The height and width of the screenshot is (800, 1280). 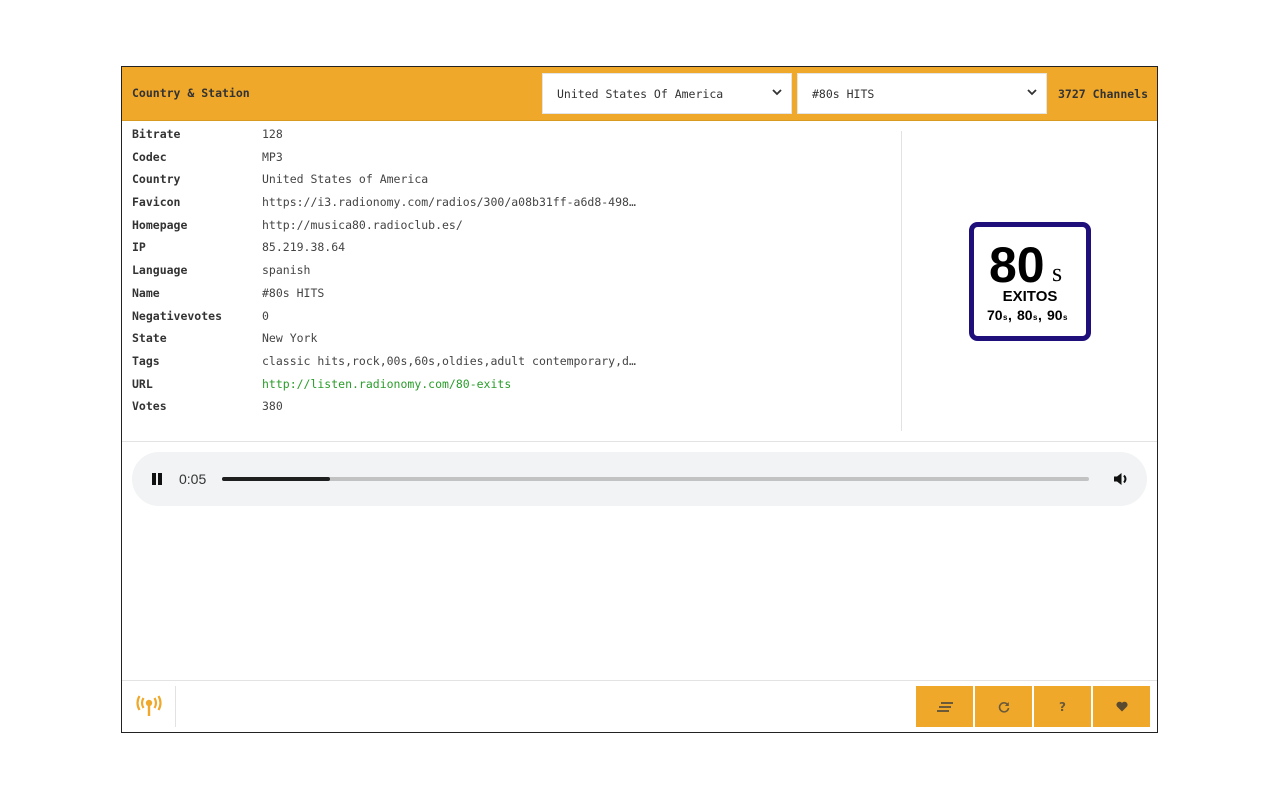 What do you see at coordinates (512, 251) in the screenshot?
I see `info-row-ip: IP 85.219.38.64` at bounding box center [512, 251].